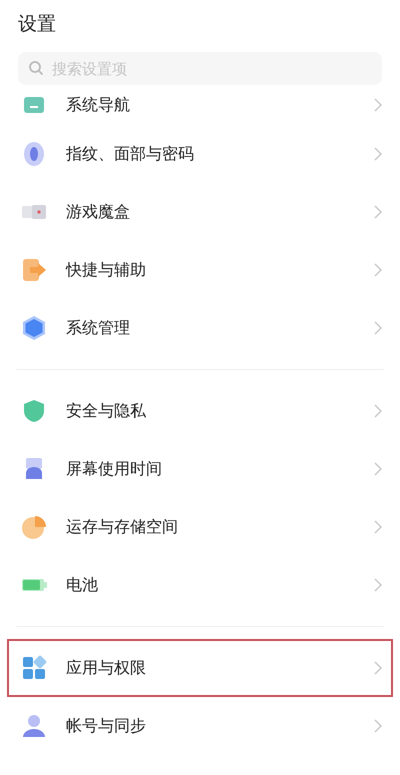 The height and width of the screenshot is (775, 400). What do you see at coordinates (34, 726) in the screenshot?
I see `person-icon` at bounding box center [34, 726].